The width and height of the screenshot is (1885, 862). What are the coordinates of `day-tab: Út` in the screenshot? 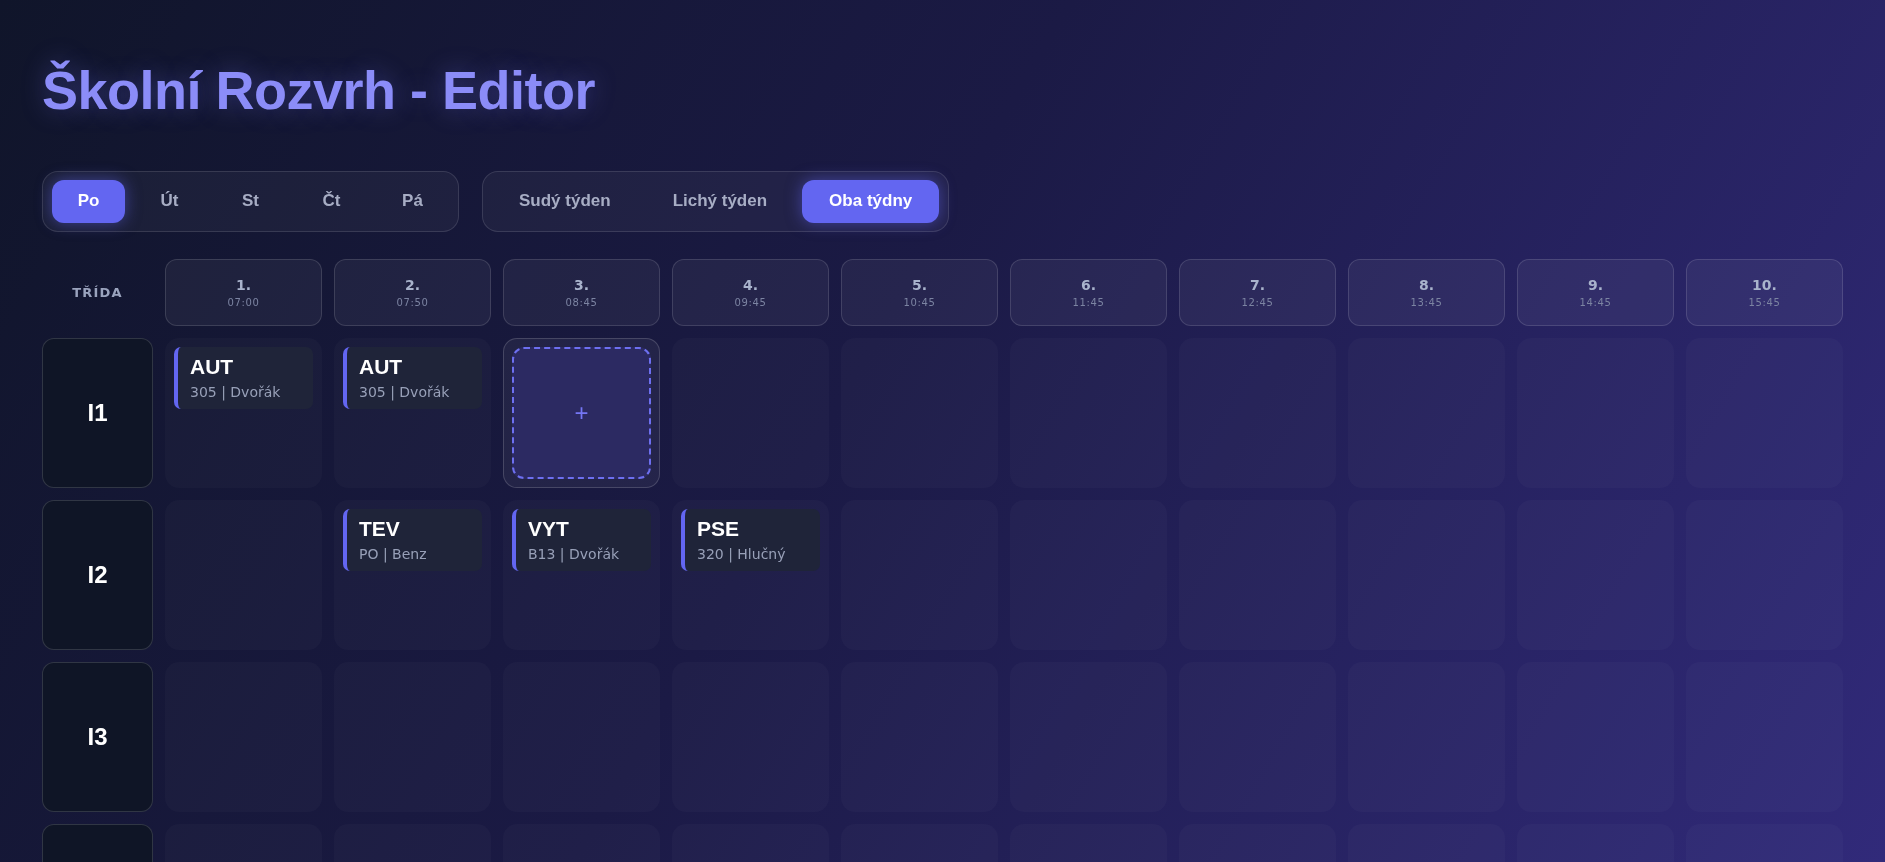 It's located at (169, 201).